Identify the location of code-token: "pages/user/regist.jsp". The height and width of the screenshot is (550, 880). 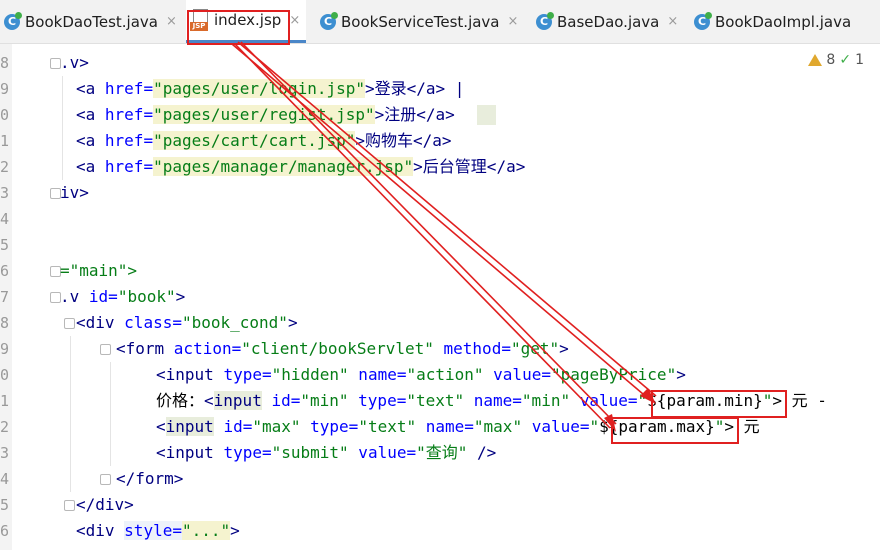
(264, 114).